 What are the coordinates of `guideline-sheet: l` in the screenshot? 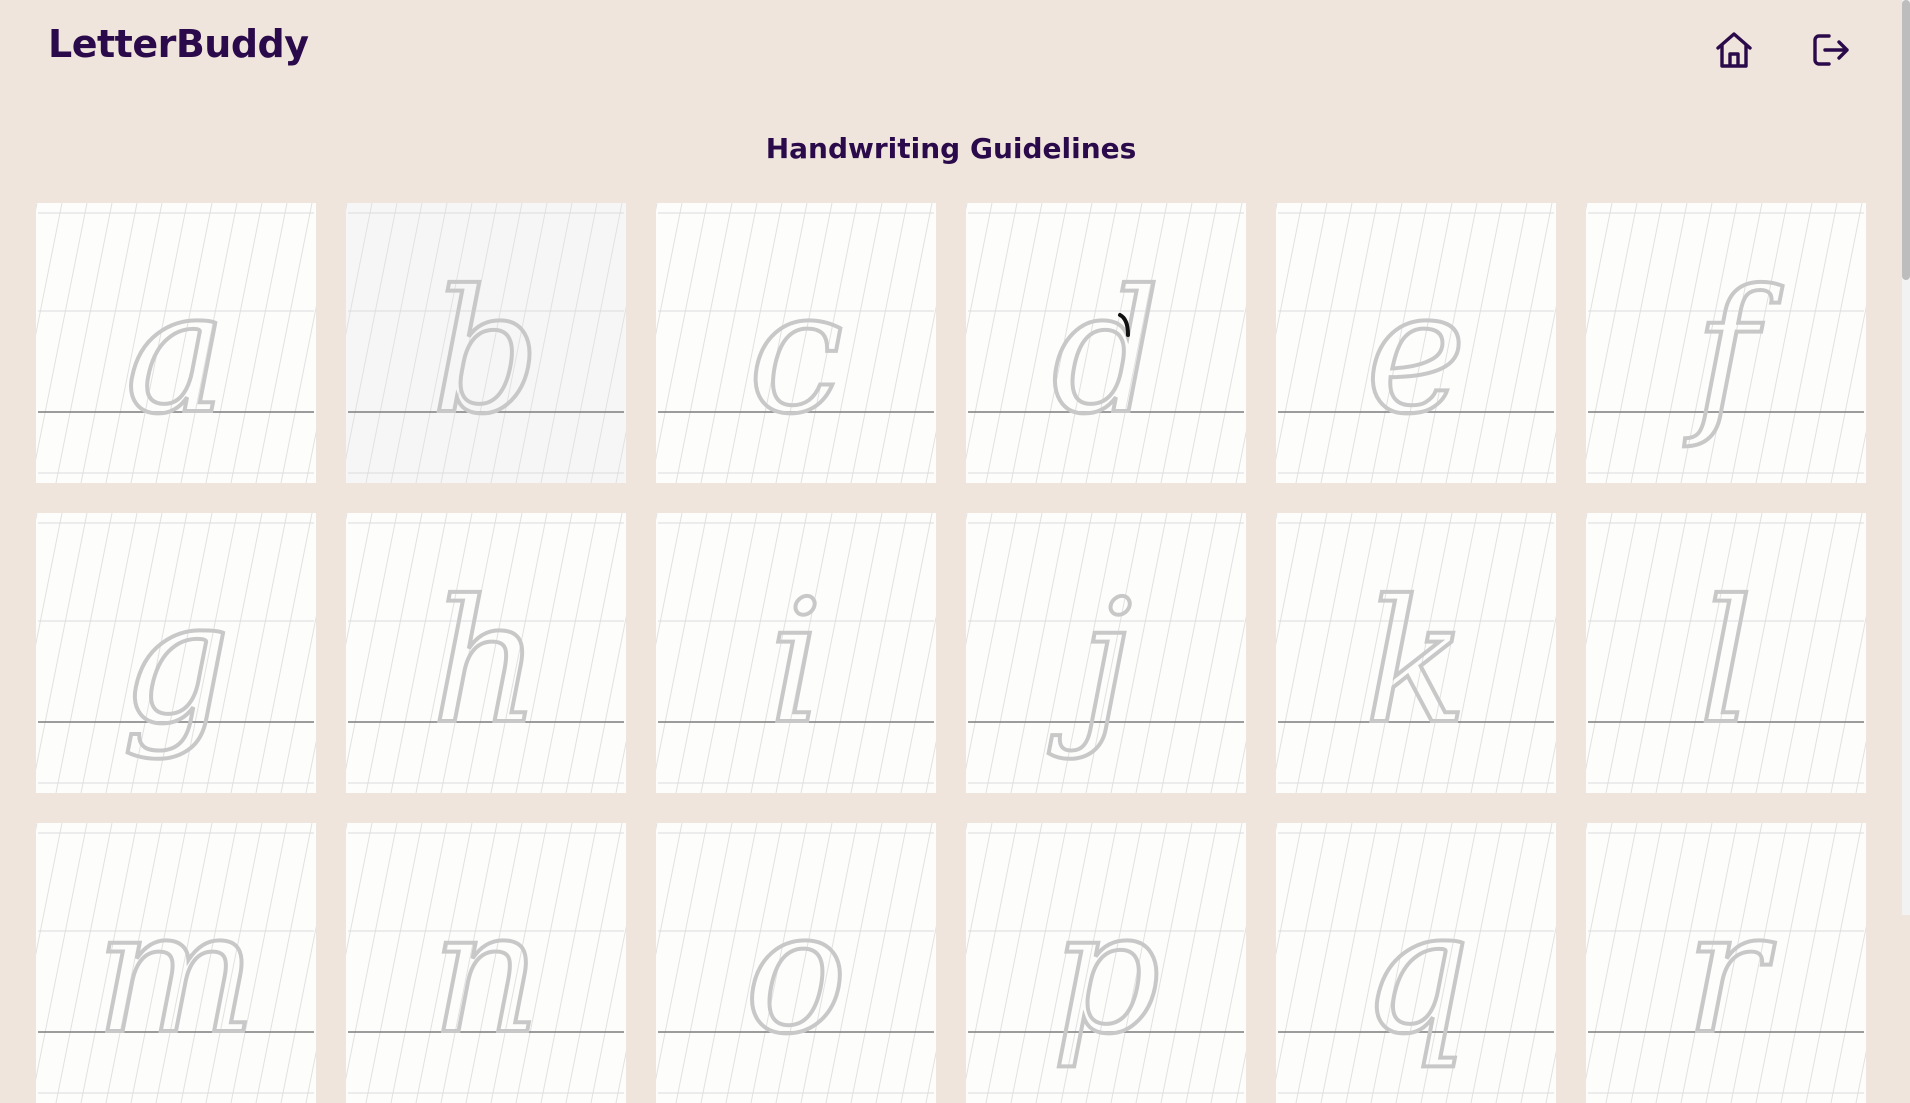 It's located at (1726, 653).